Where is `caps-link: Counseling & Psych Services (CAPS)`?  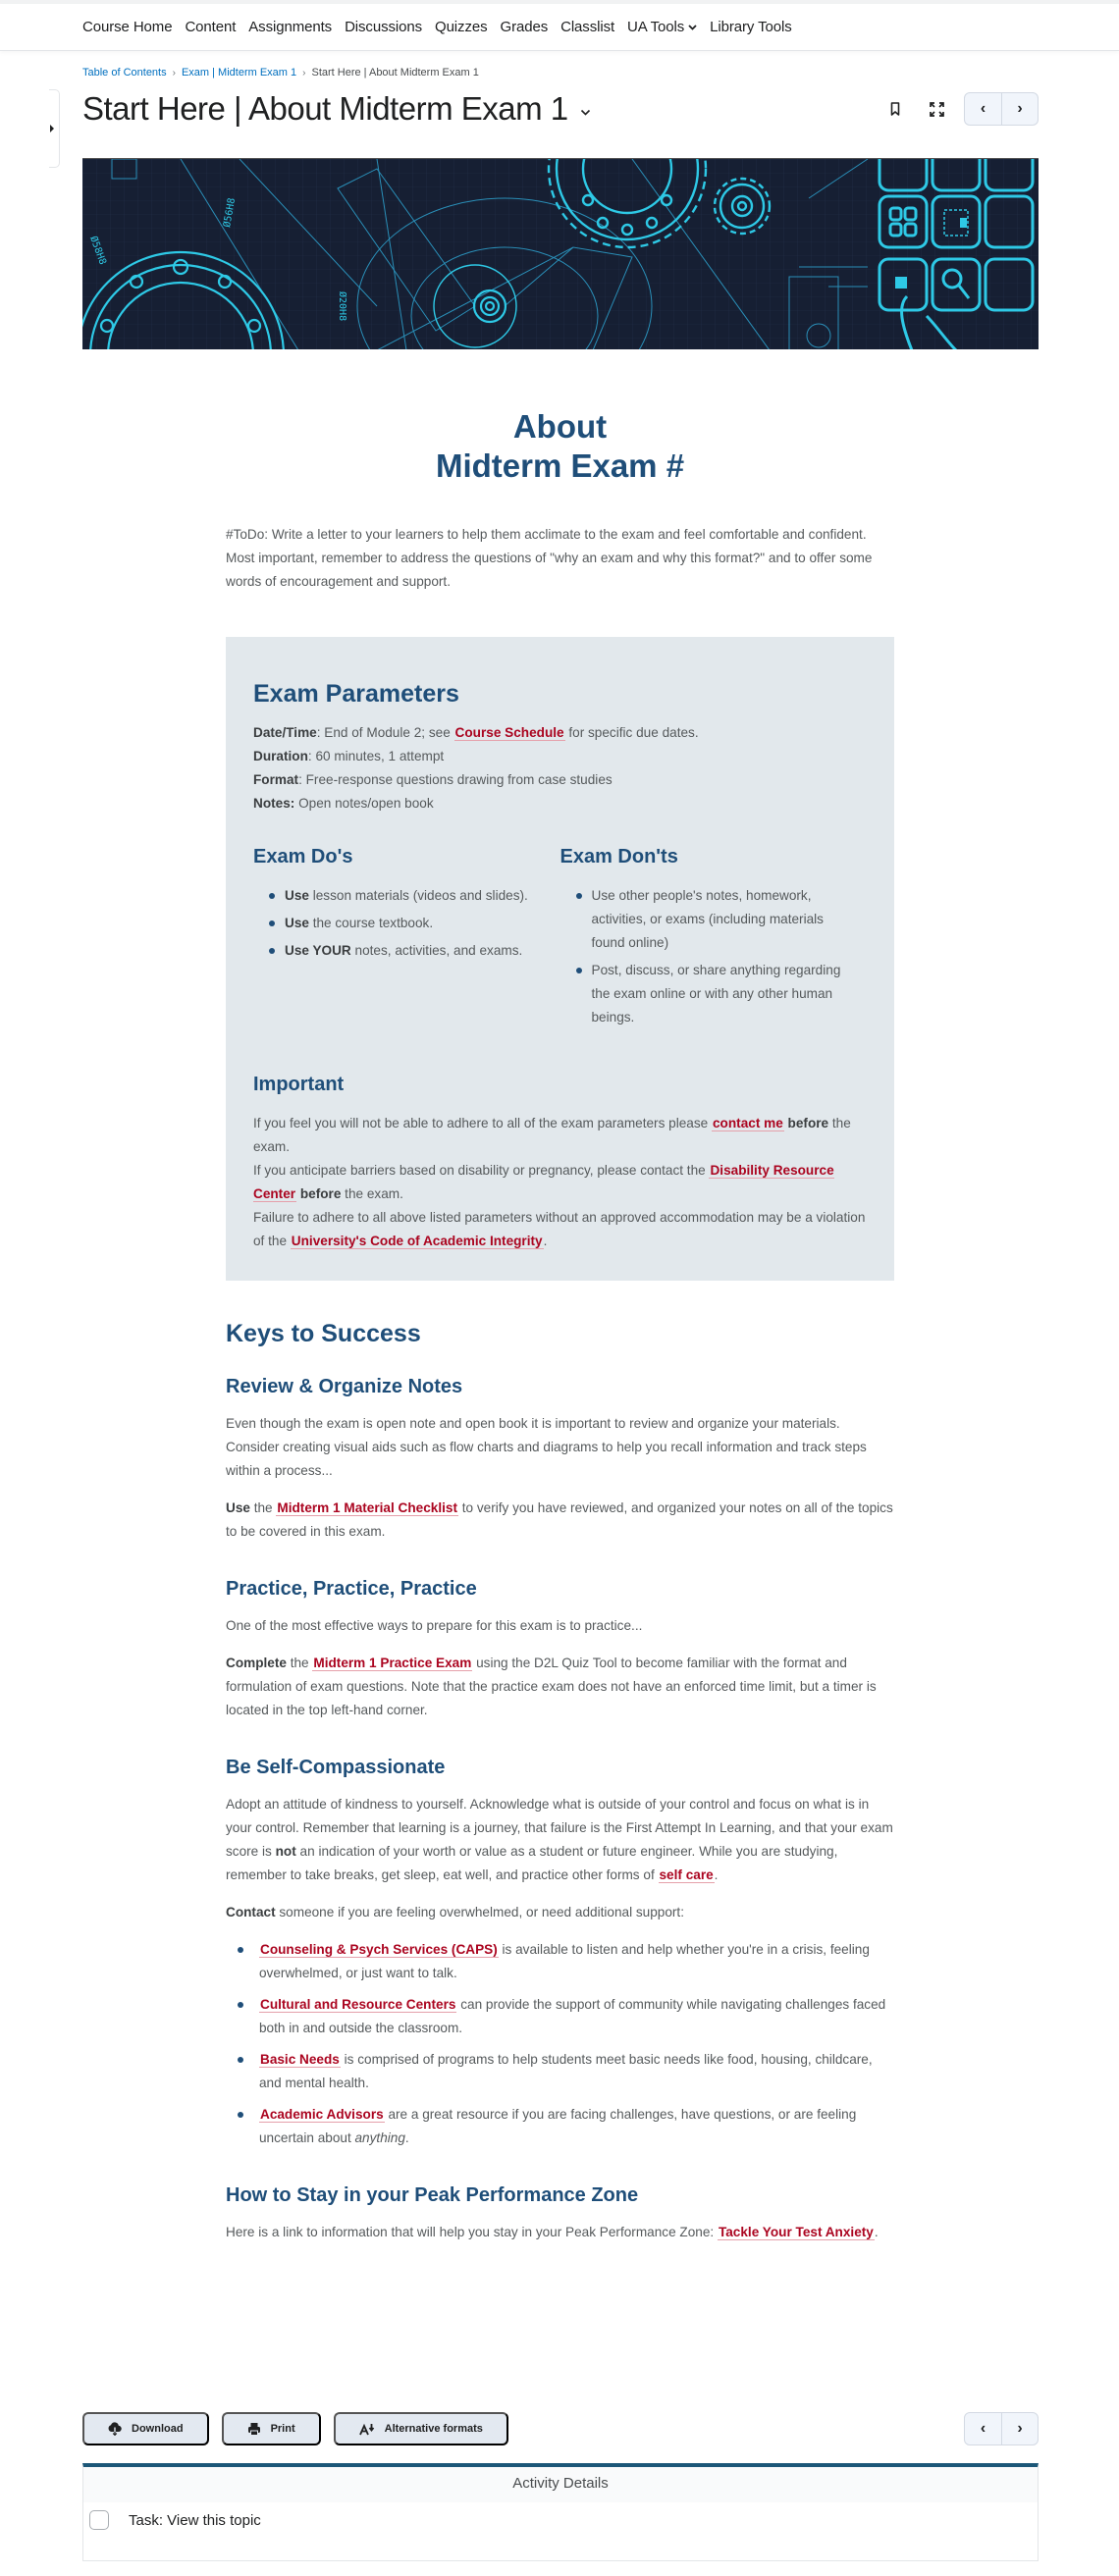 caps-link: Counseling & Psych Services (CAPS) is located at coordinates (379, 1950).